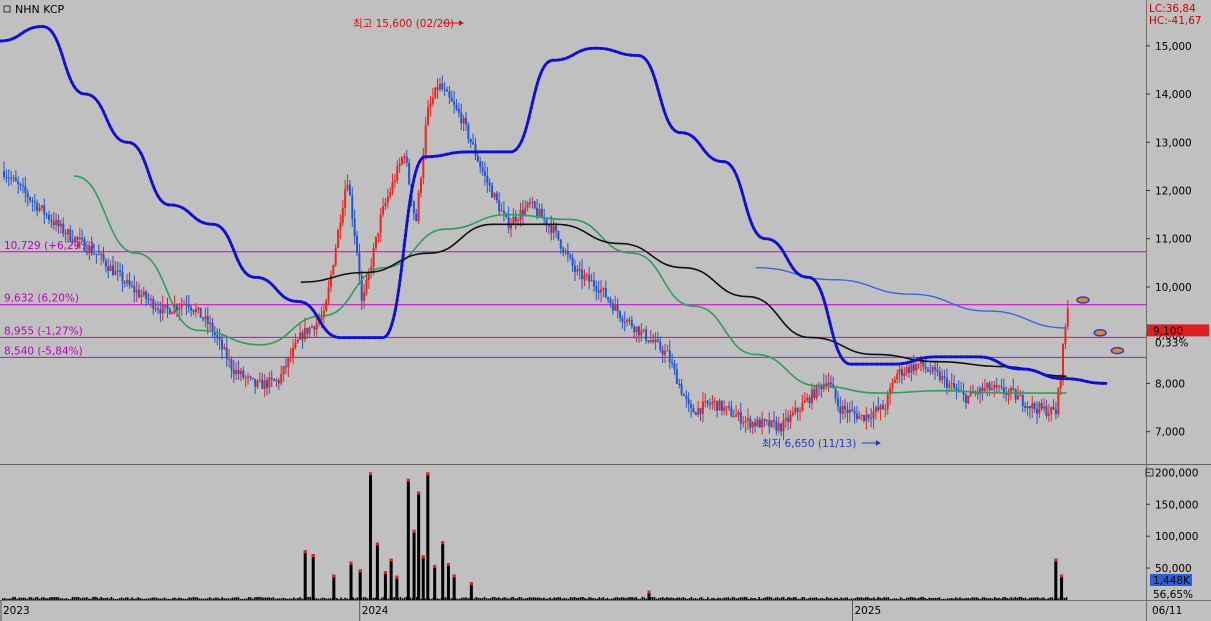  Describe the element at coordinates (16, 611) in the screenshot. I see `x-tick-label: 2023` at that location.